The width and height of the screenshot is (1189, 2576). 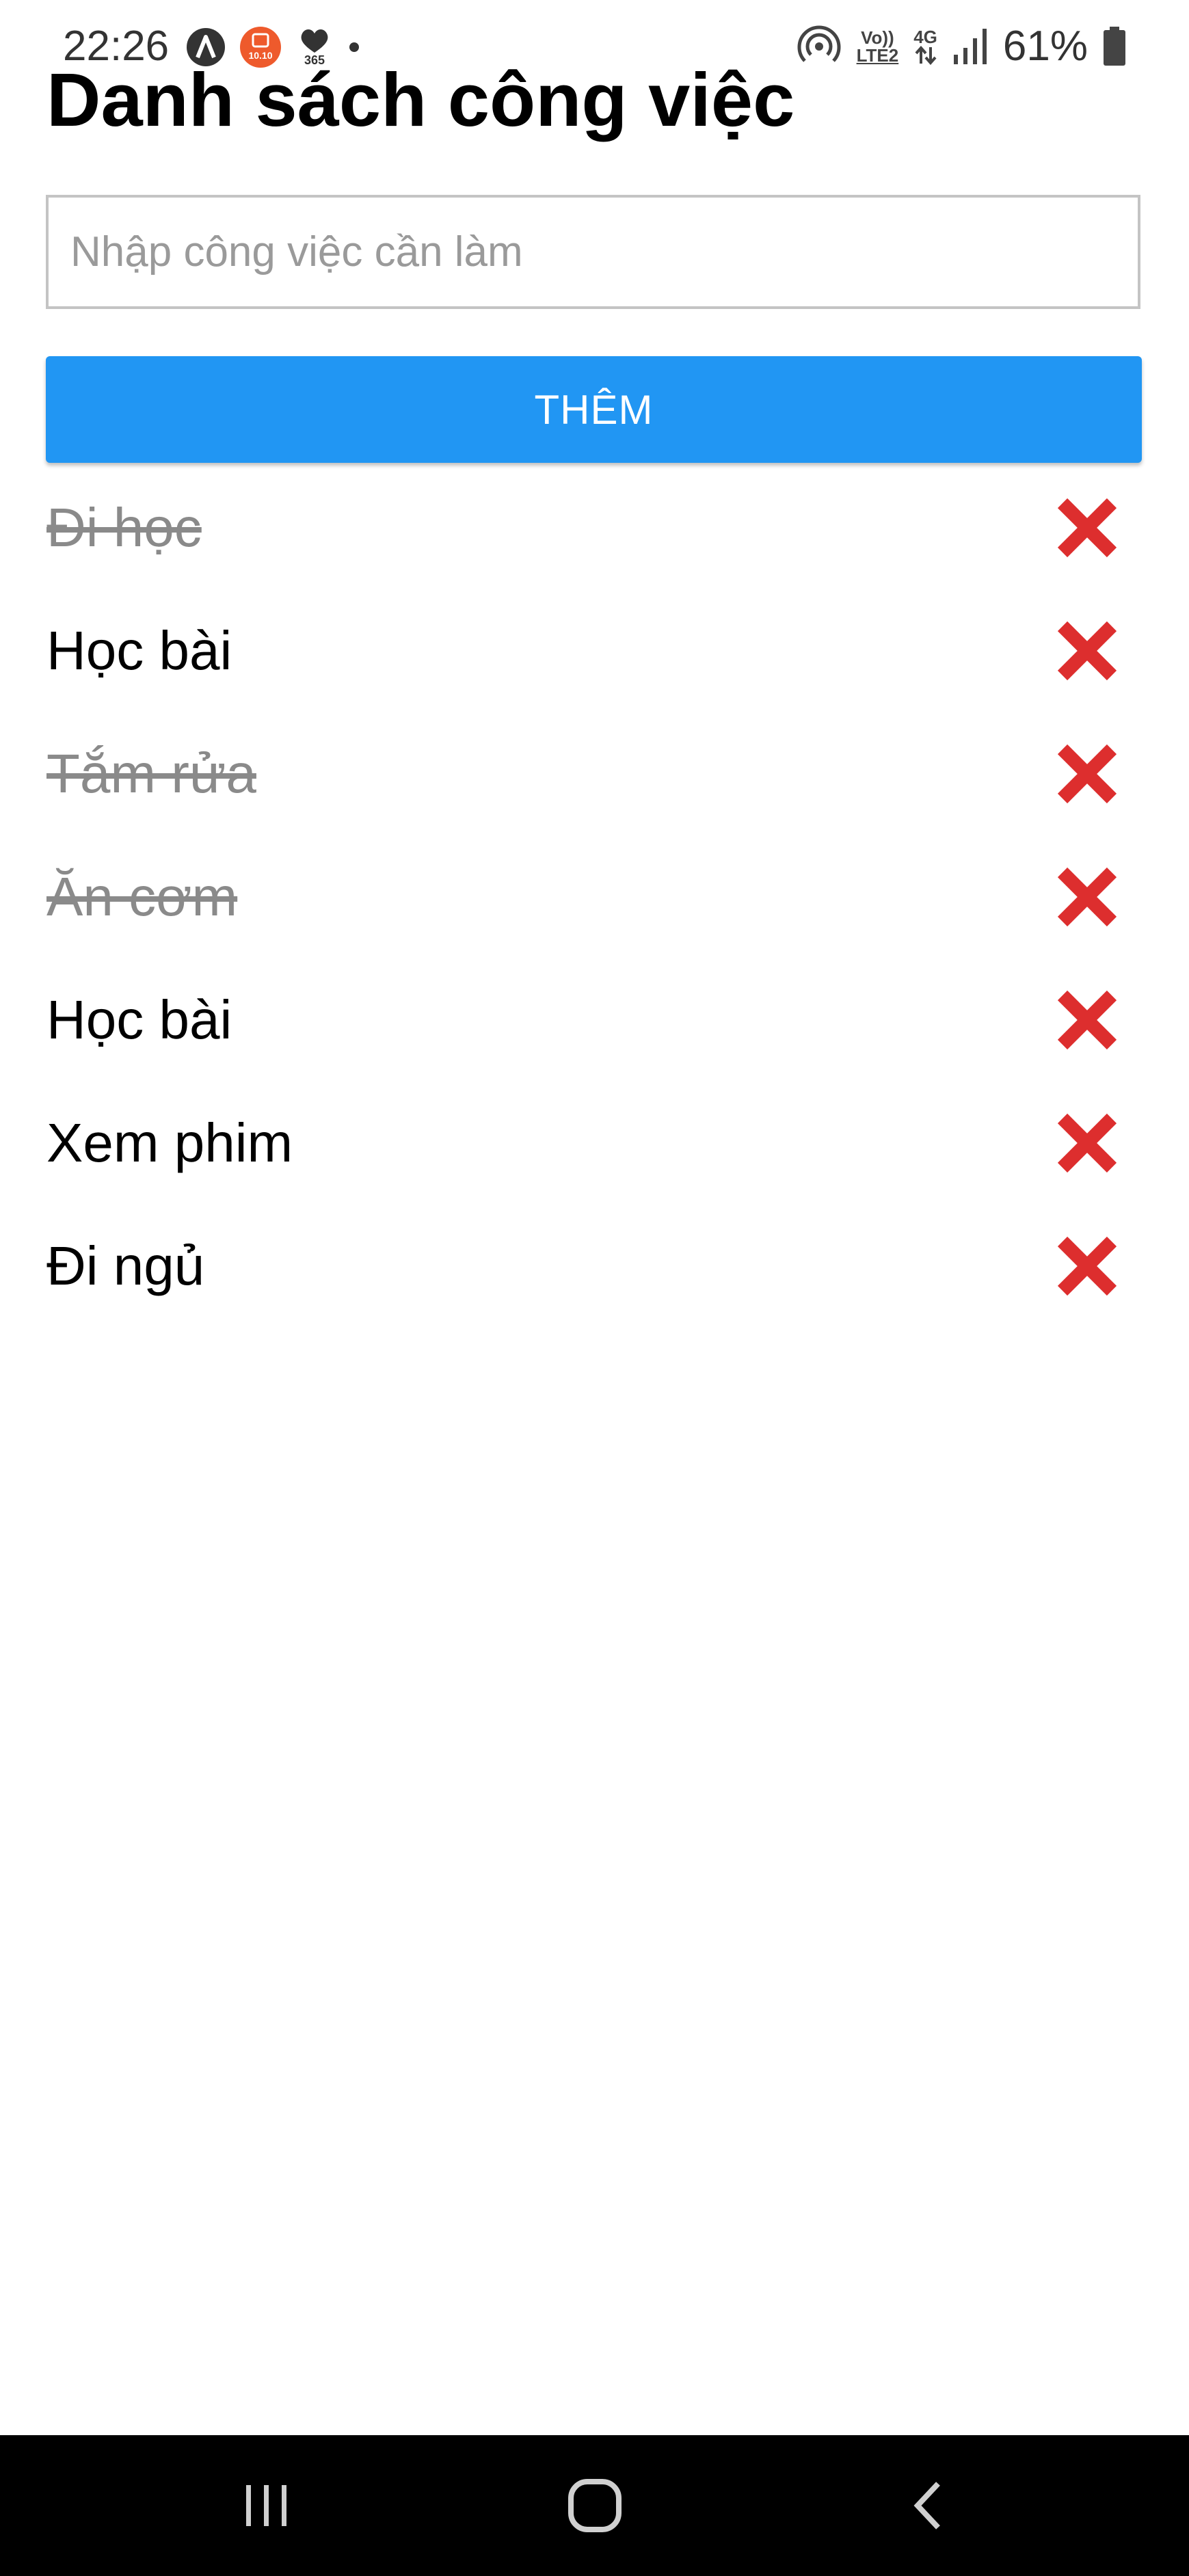 I want to click on task-text: Xem phim, so click(x=169, y=1143).